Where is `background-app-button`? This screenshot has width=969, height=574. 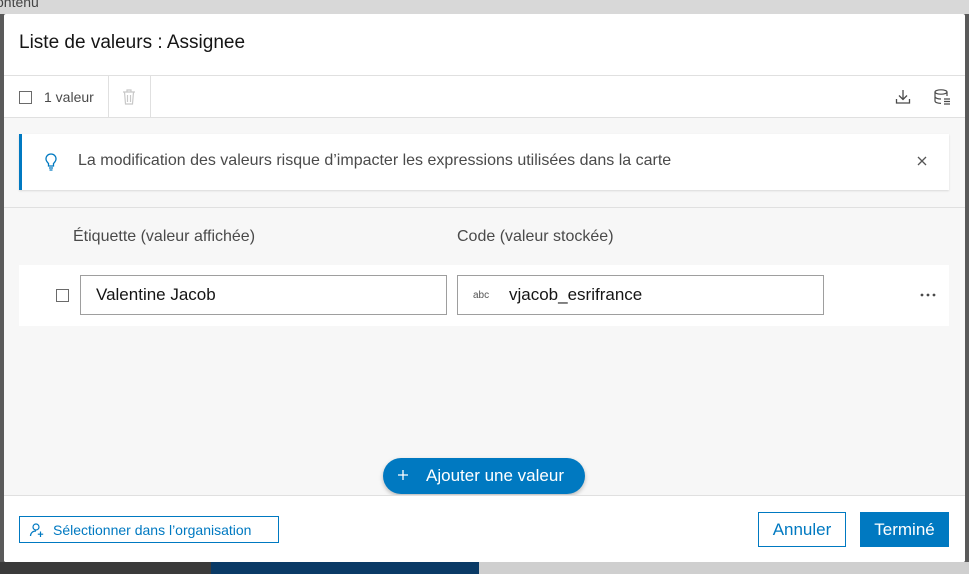
background-app-button is located at coordinates (345, 568).